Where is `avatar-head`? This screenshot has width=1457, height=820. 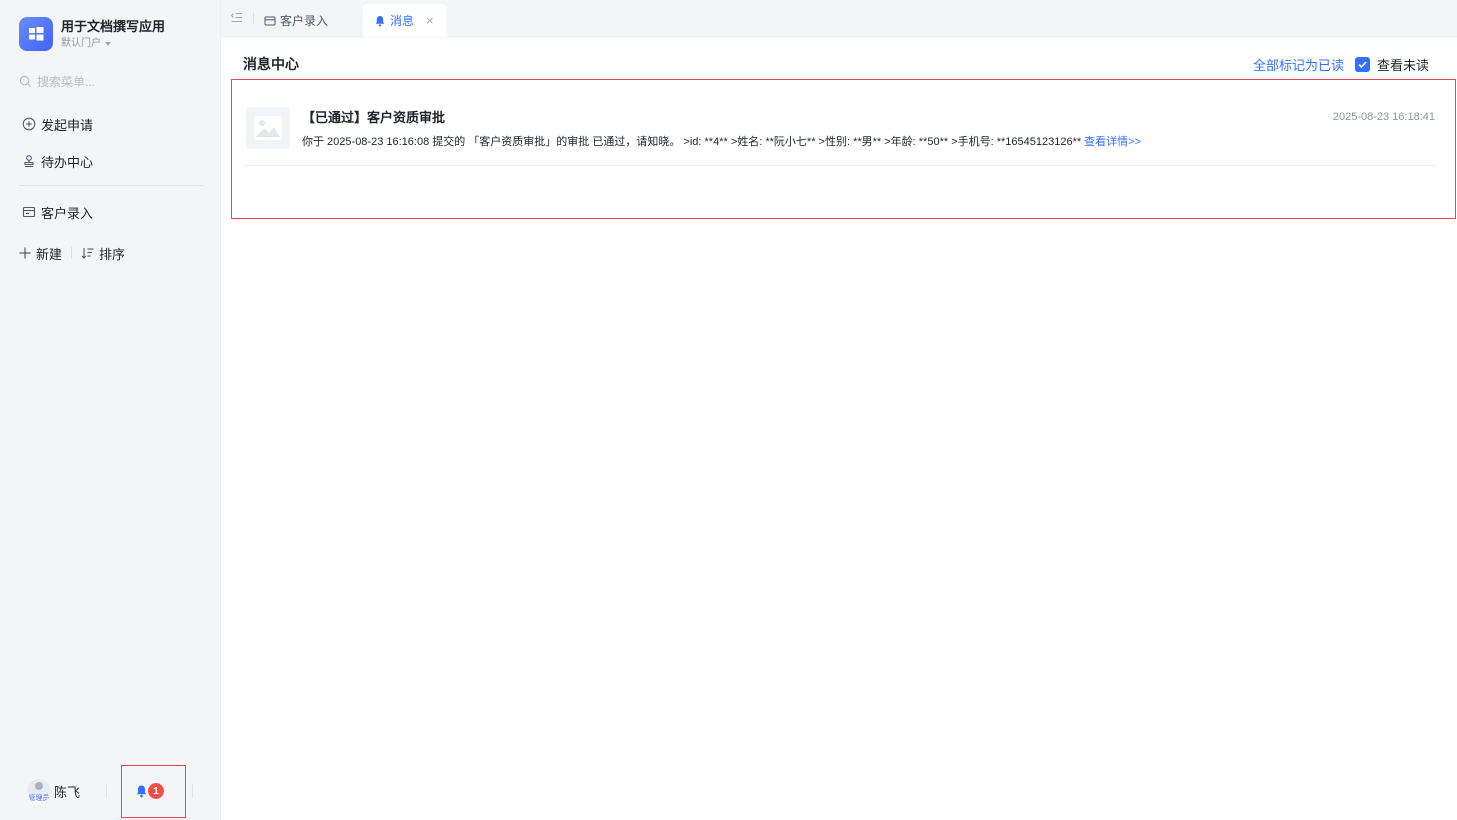 avatar-head is located at coordinates (39, 786).